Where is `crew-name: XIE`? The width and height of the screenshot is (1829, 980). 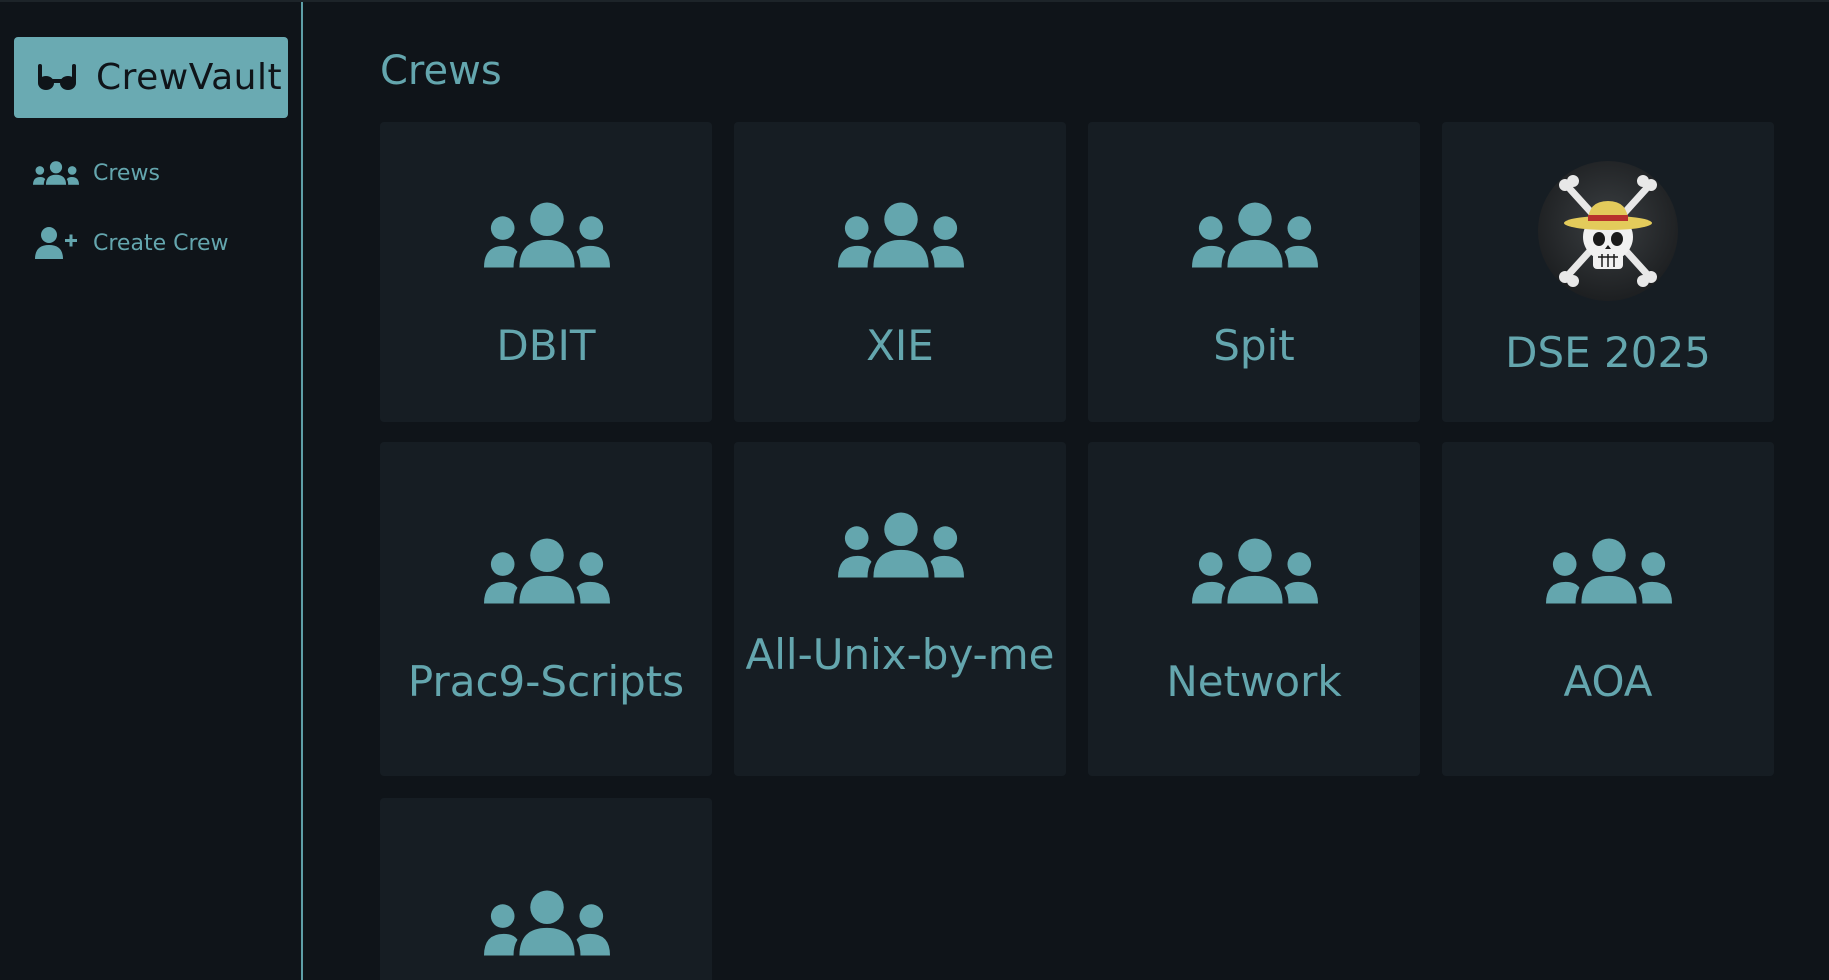 crew-name: XIE is located at coordinates (900, 345).